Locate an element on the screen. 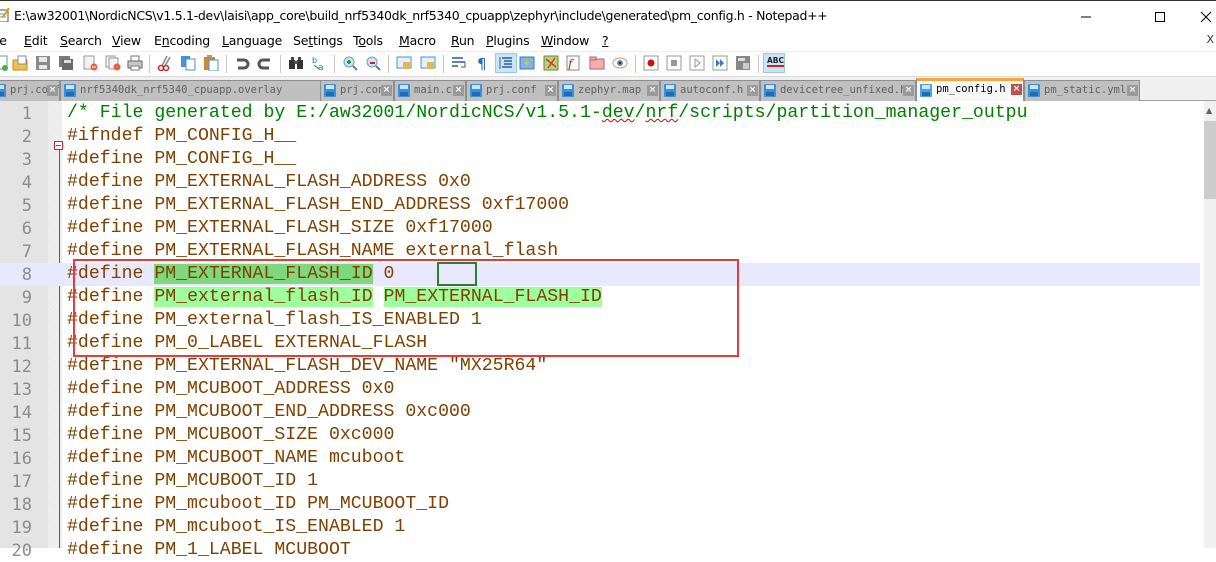 Image resolution: width=1216 pixels, height=562 pixels. code-text: #define PM_EXTERNAL_FLASH_SIZE 0xf17000 is located at coordinates (280, 228).